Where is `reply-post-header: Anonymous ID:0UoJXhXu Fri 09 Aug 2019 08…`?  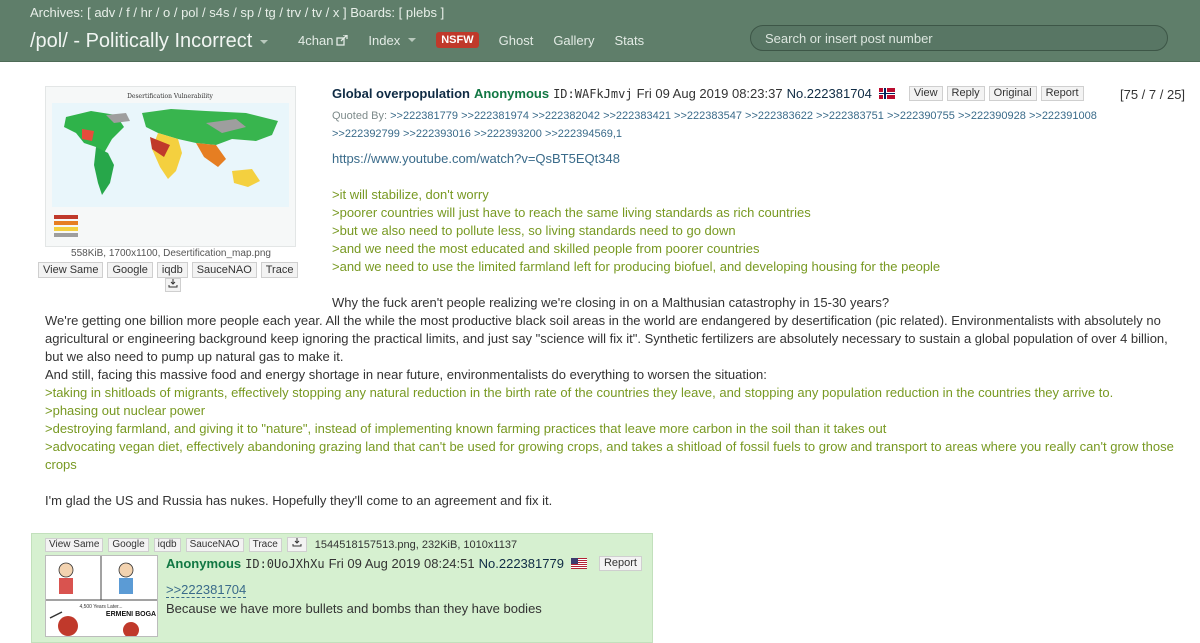 reply-post-header: Anonymous ID:0UoJXhXu Fri 09 Aug 2019 08… is located at coordinates (404, 563).